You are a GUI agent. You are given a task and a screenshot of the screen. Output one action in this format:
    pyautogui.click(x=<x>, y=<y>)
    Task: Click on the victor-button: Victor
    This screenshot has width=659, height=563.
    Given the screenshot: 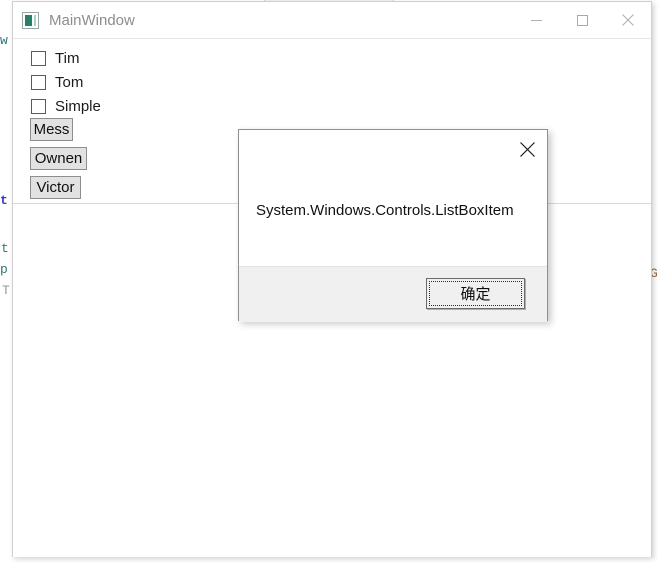 What is the action you would take?
    pyautogui.click(x=55, y=187)
    